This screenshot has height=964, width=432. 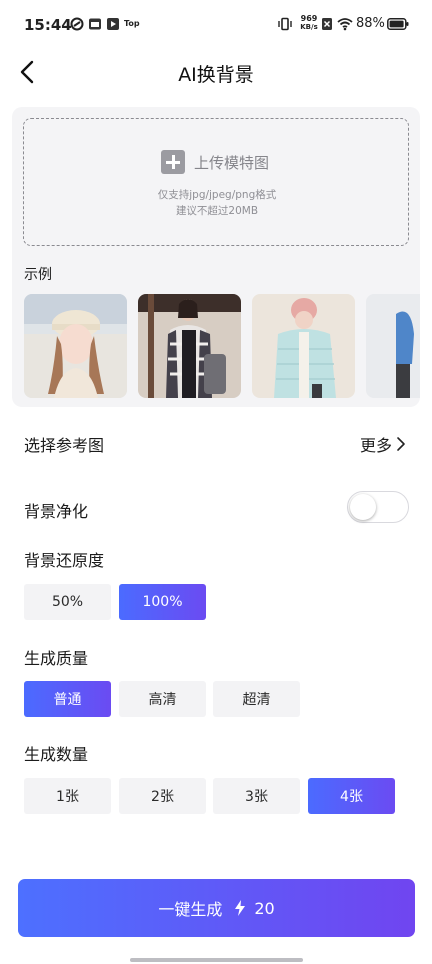 I want to click on page-title: AI换背景, so click(x=216, y=75).